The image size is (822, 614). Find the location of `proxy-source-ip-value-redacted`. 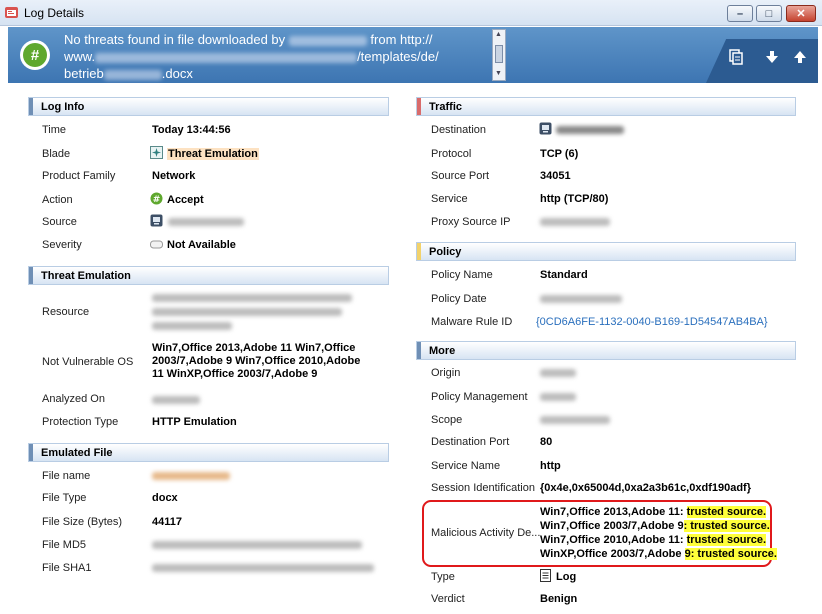

proxy-source-ip-value-redacted is located at coordinates (575, 222).